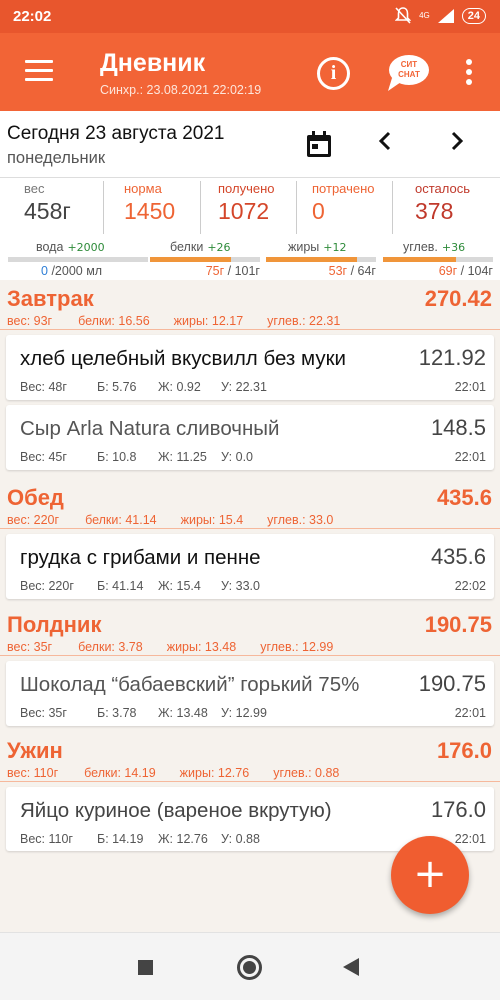  Describe the element at coordinates (116, 133) in the screenshot. I see `current-date: Сегодня 23 августа 2021` at that location.